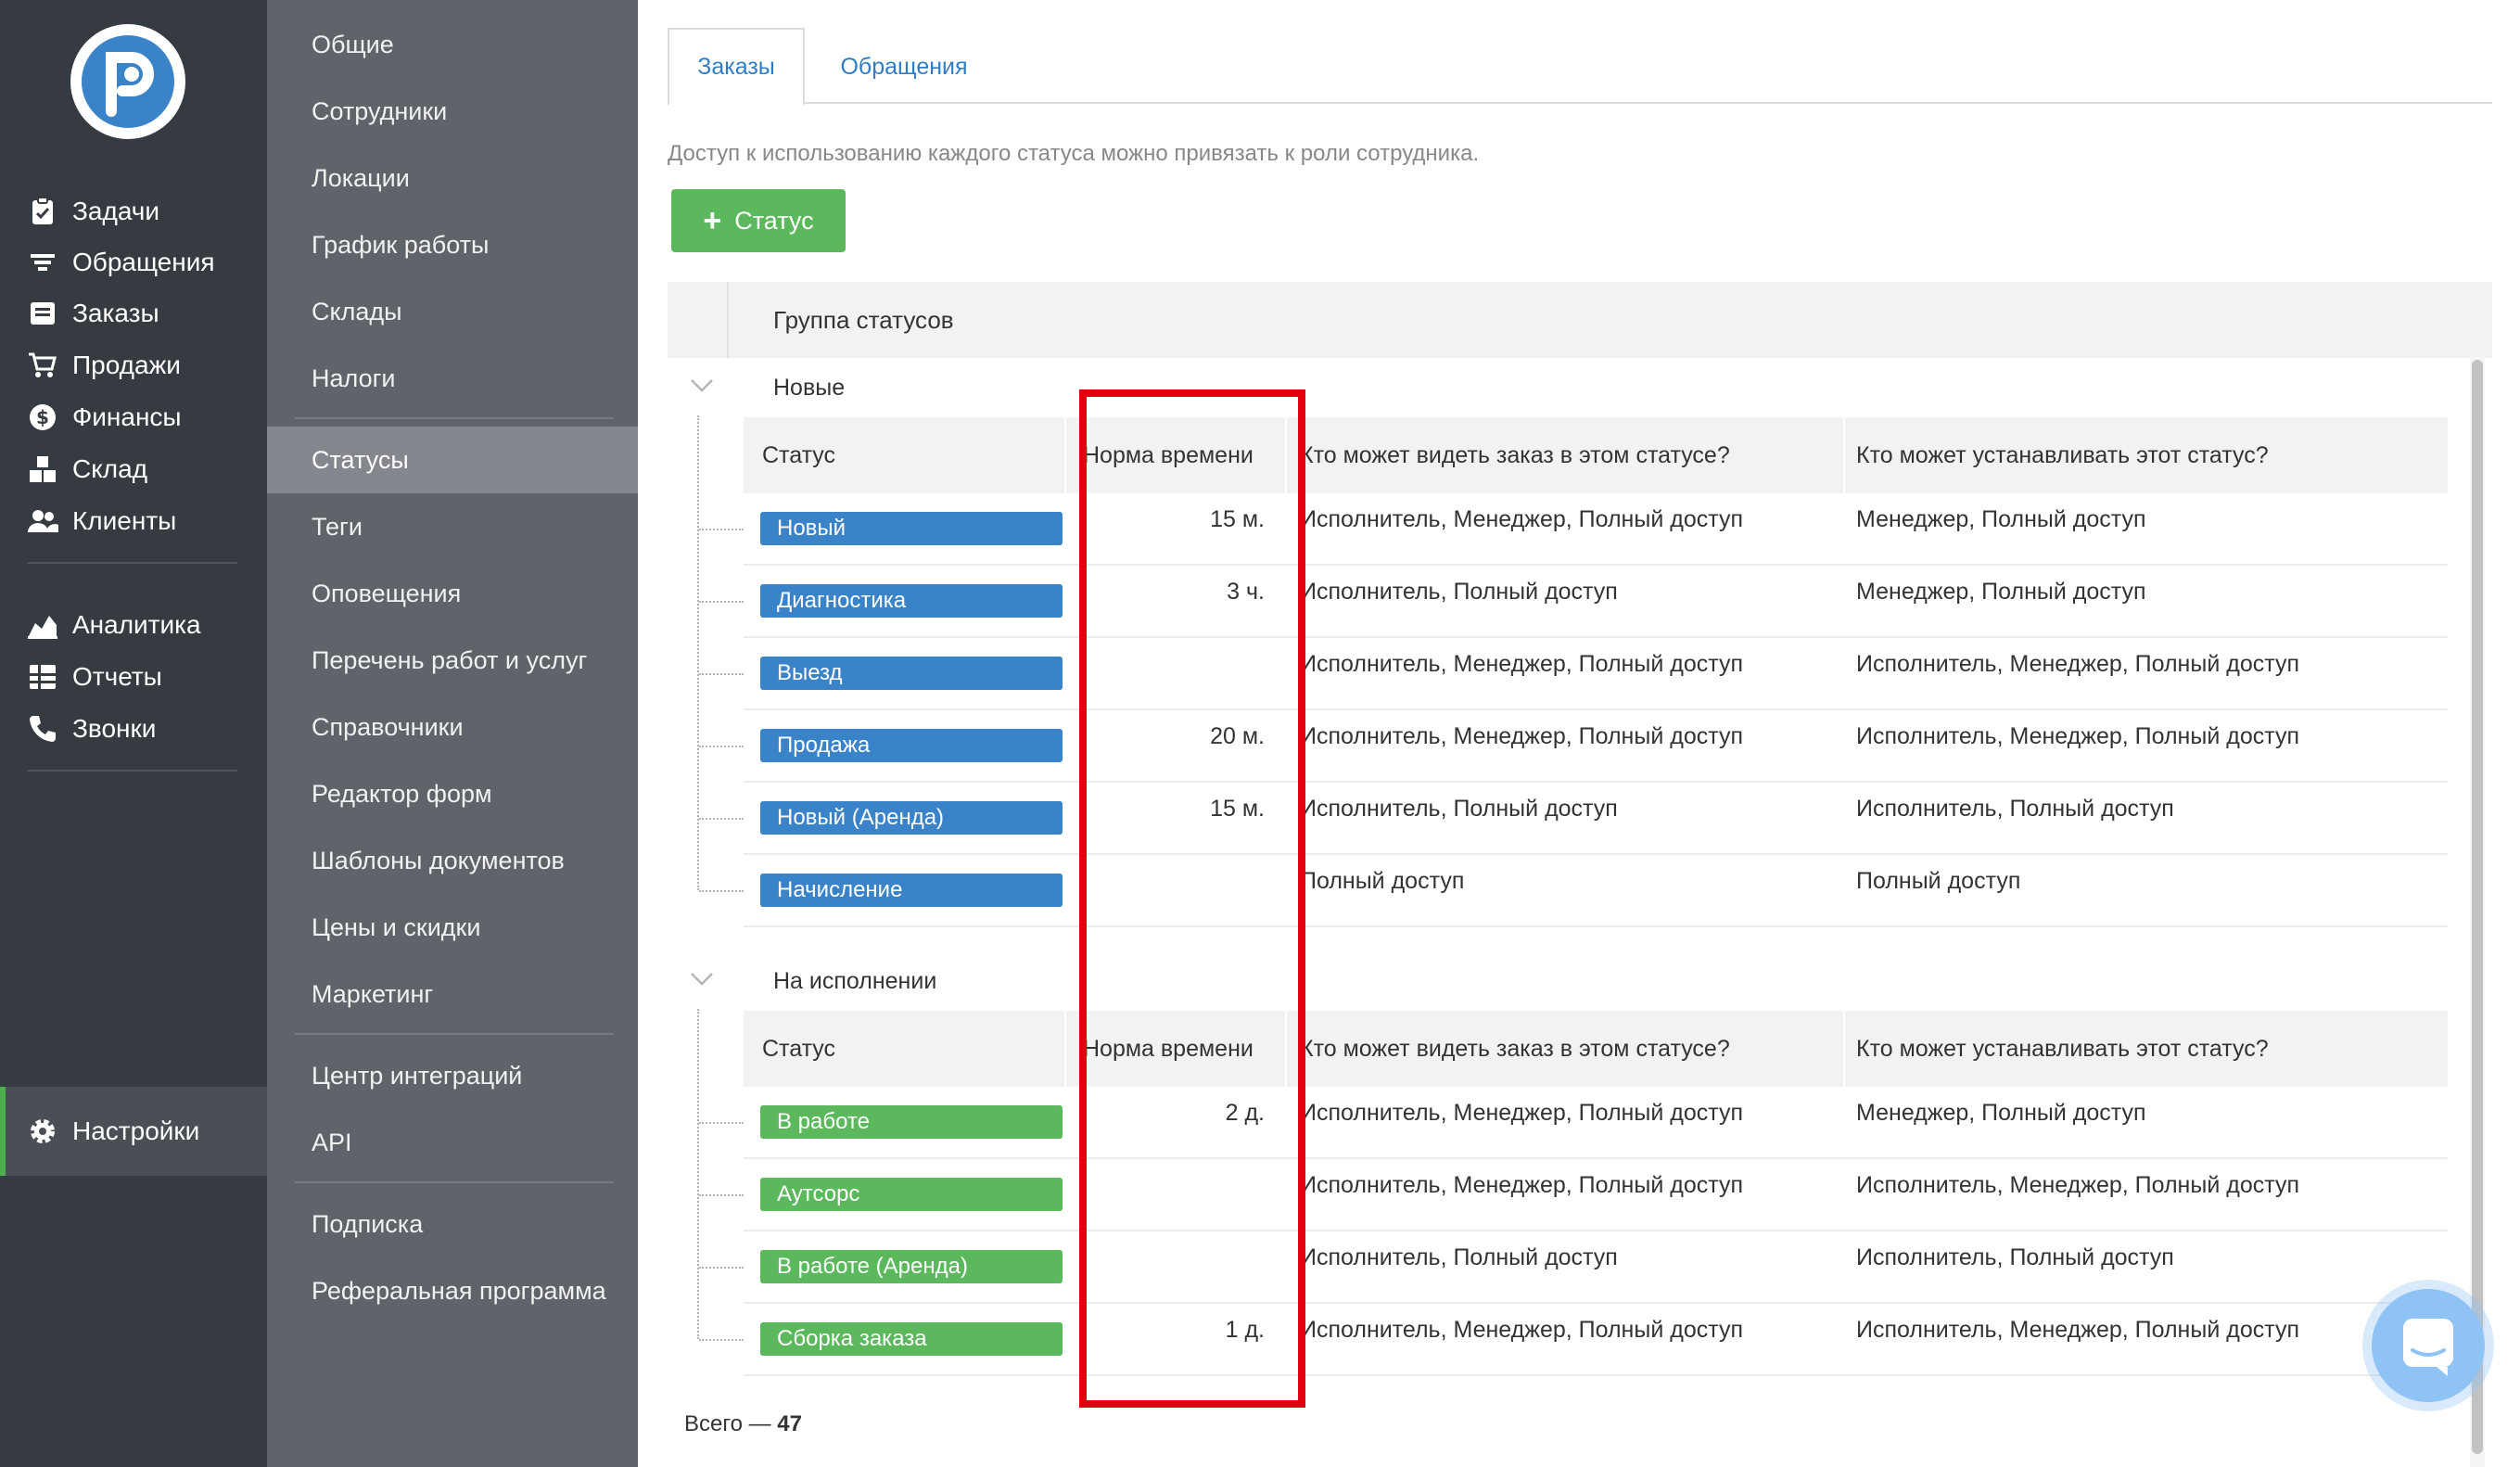 This screenshot has height=1467, width=2520. I want to click on status-group-name: На исполнении, so click(855, 980).